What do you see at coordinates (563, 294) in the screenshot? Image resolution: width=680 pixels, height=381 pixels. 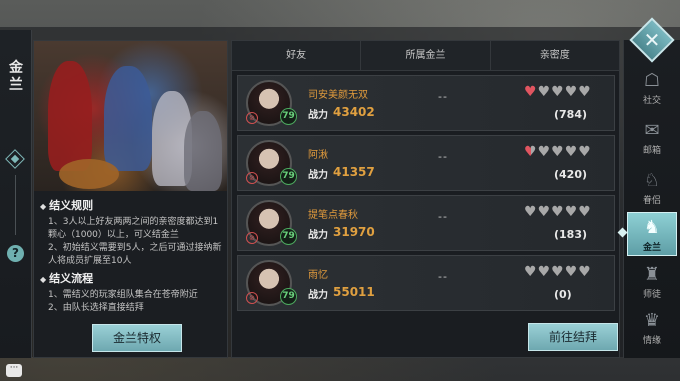 I see `intimacy-value: (0)` at bounding box center [563, 294].